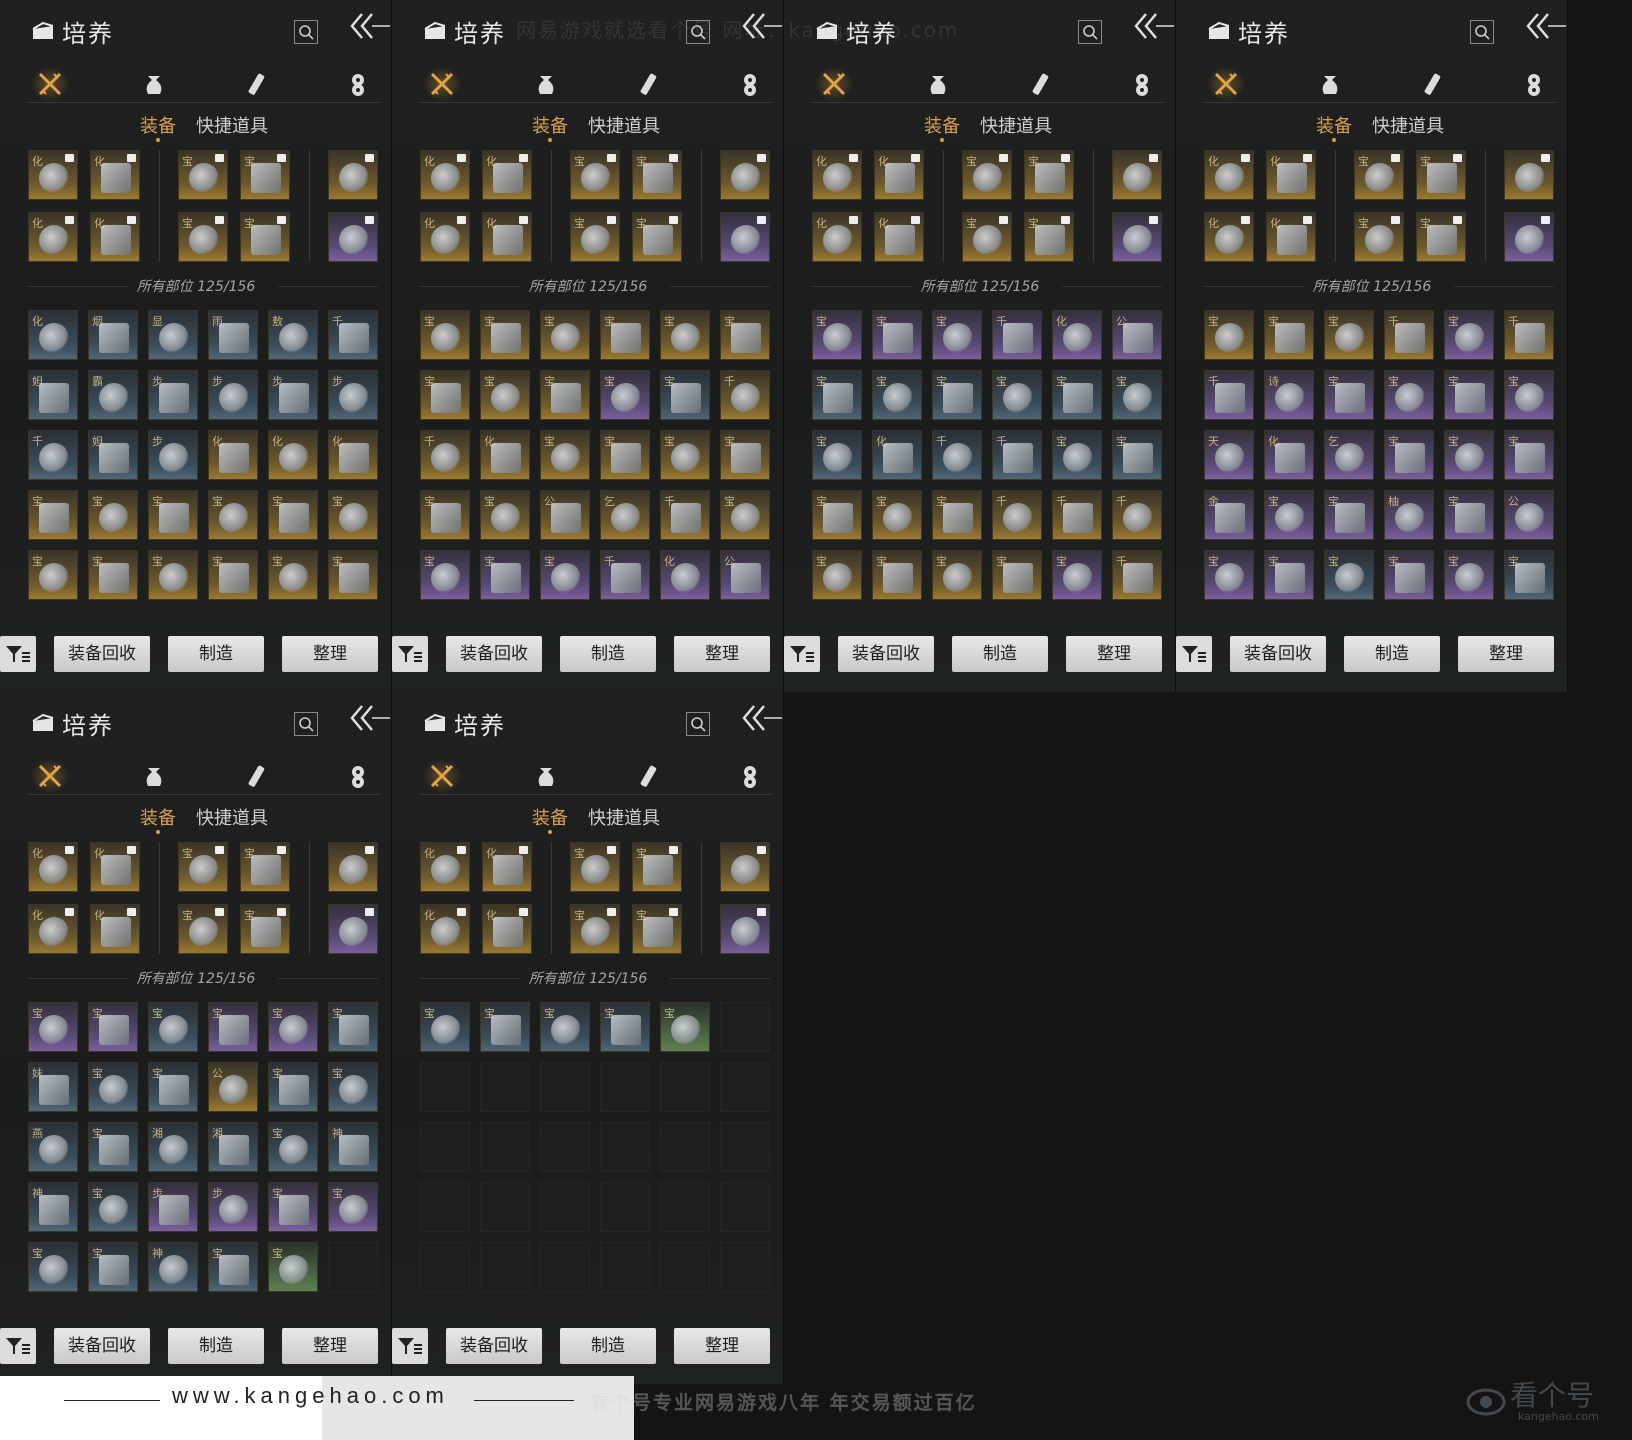  What do you see at coordinates (1016, 125) in the screenshot?
I see `tab-quick-items: 快捷道具` at bounding box center [1016, 125].